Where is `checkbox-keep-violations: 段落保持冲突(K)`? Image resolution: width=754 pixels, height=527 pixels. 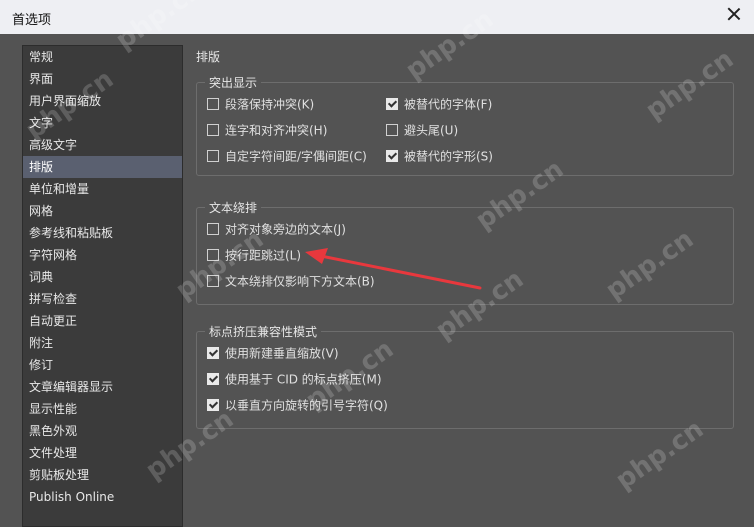 checkbox-keep-violations: 段落保持冲突(K) is located at coordinates (260, 104).